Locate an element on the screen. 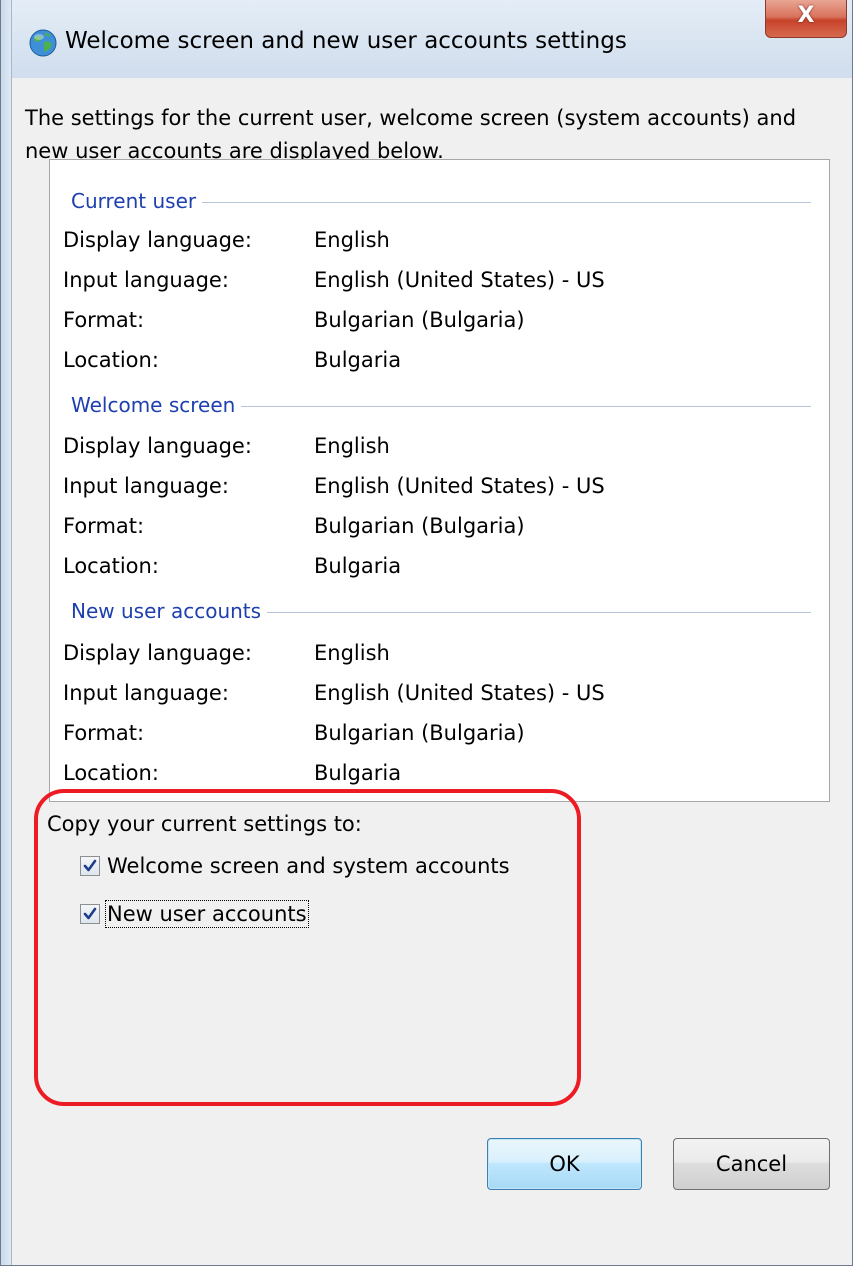  welcome-screen-checkbox-label: Welcome screen and system accounts is located at coordinates (308, 866).